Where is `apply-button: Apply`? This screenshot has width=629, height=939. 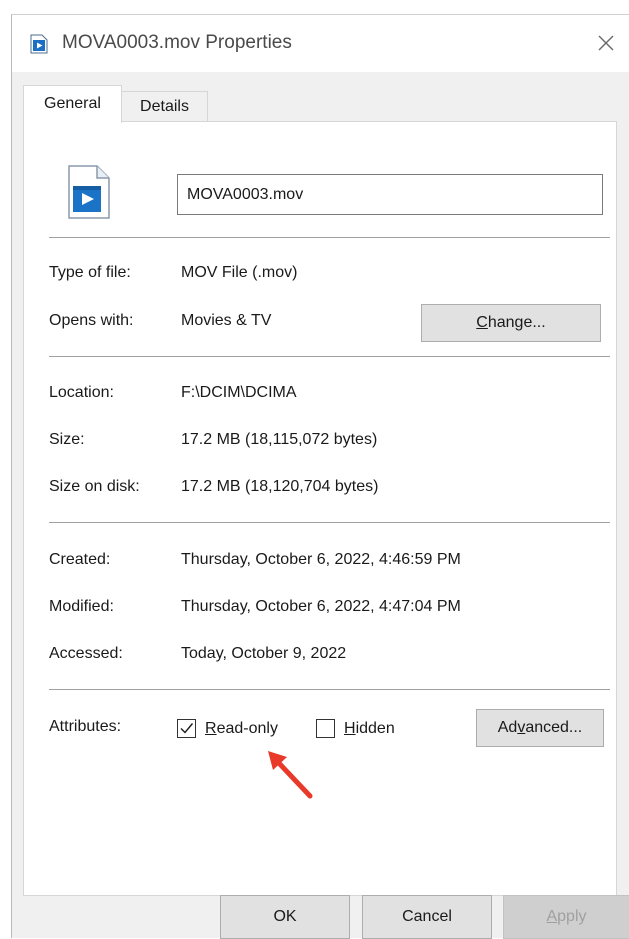
apply-button: Apply is located at coordinates (566, 917).